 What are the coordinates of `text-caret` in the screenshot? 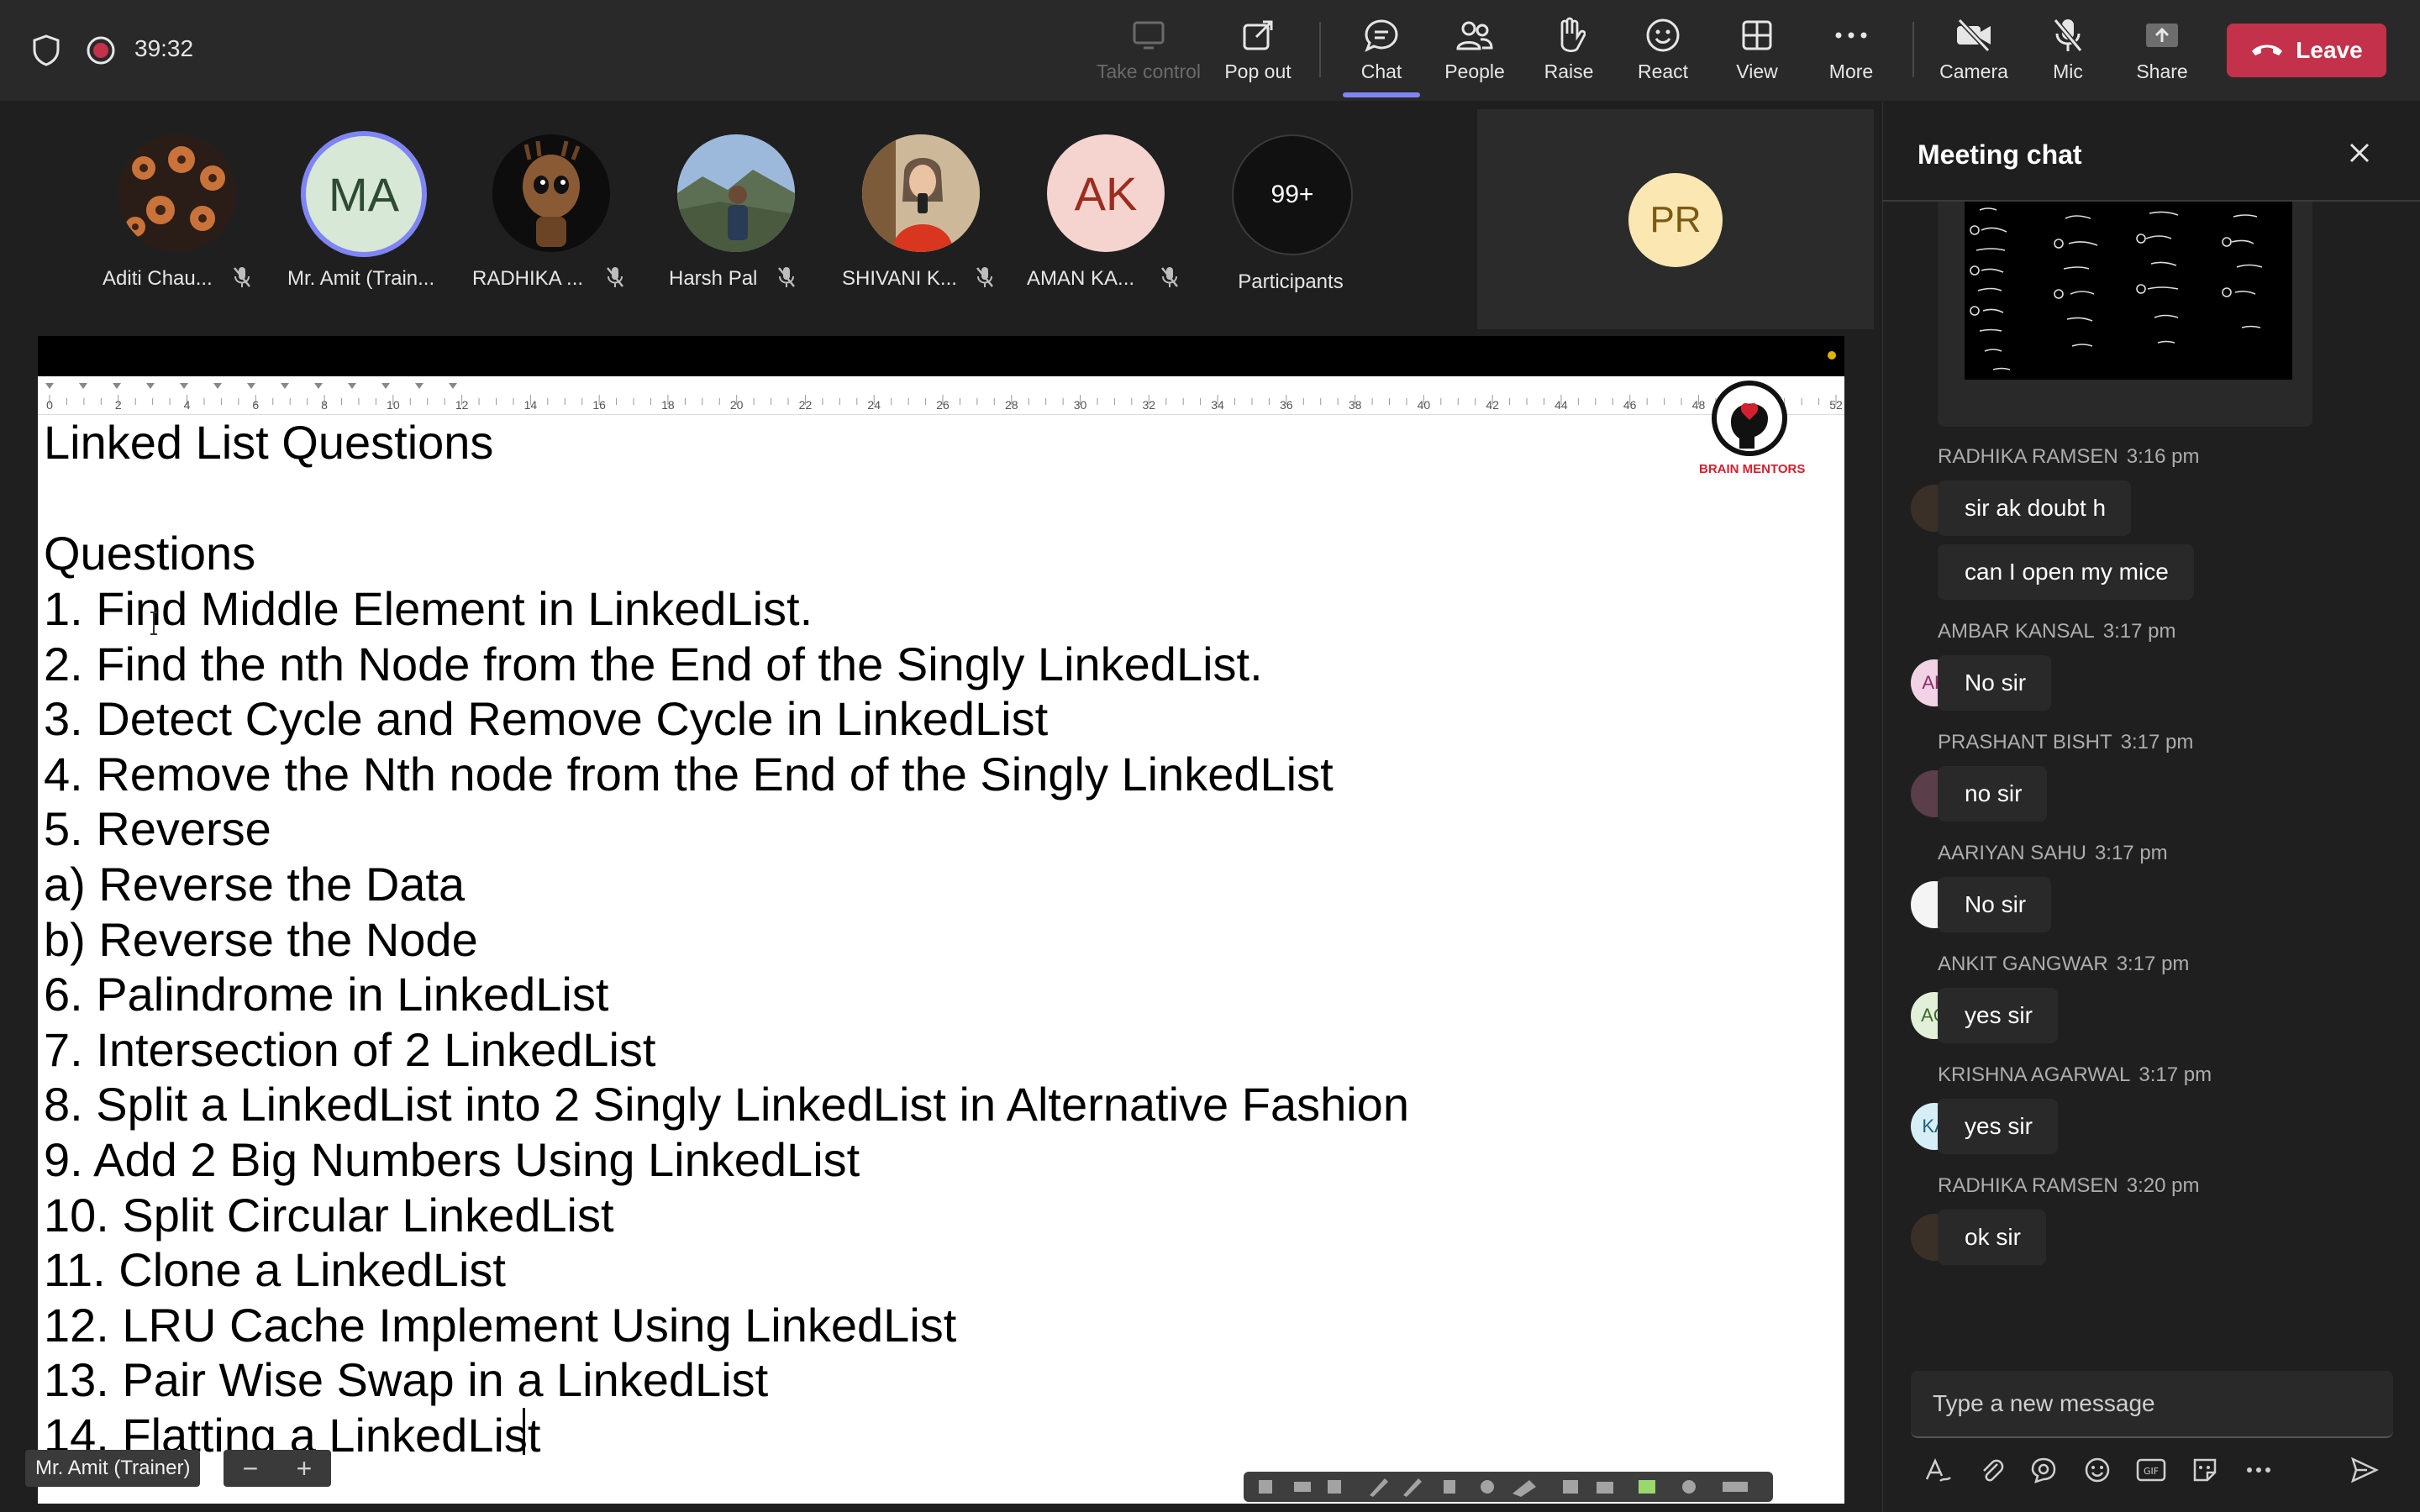 It's located at (524, 1431).